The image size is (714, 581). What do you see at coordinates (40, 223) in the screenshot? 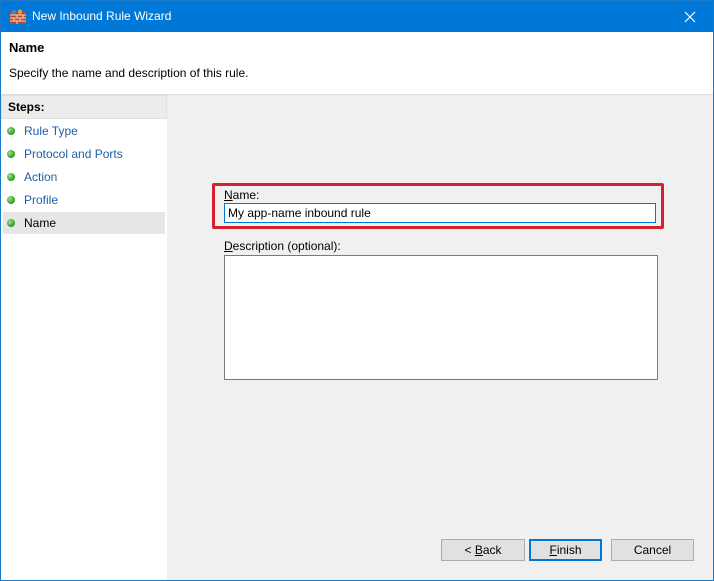
I see `step-label: Name` at bounding box center [40, 223].